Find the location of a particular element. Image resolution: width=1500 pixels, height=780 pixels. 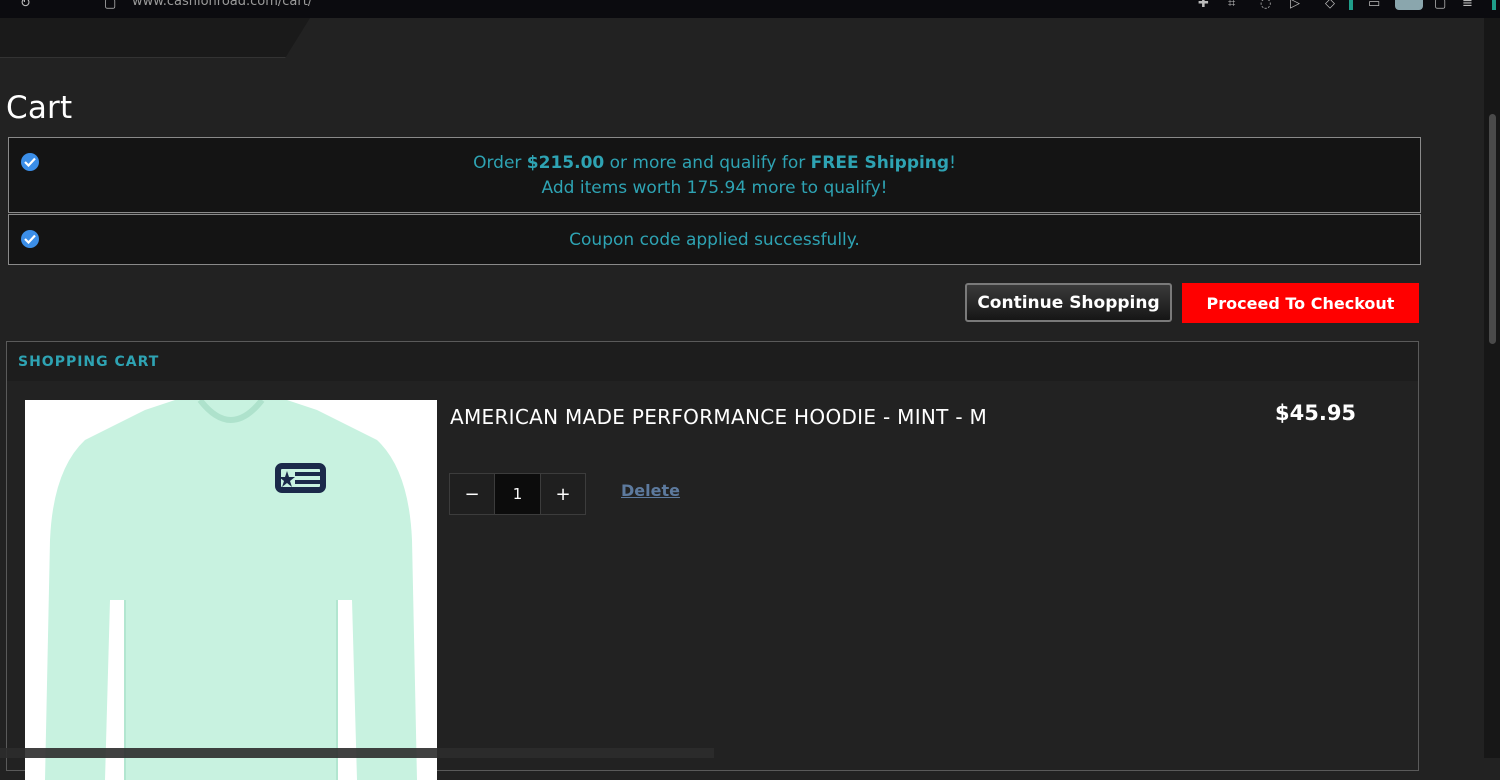

address-bar: www.cashionroad.com/cart/ is located at coordinates (222, 4).